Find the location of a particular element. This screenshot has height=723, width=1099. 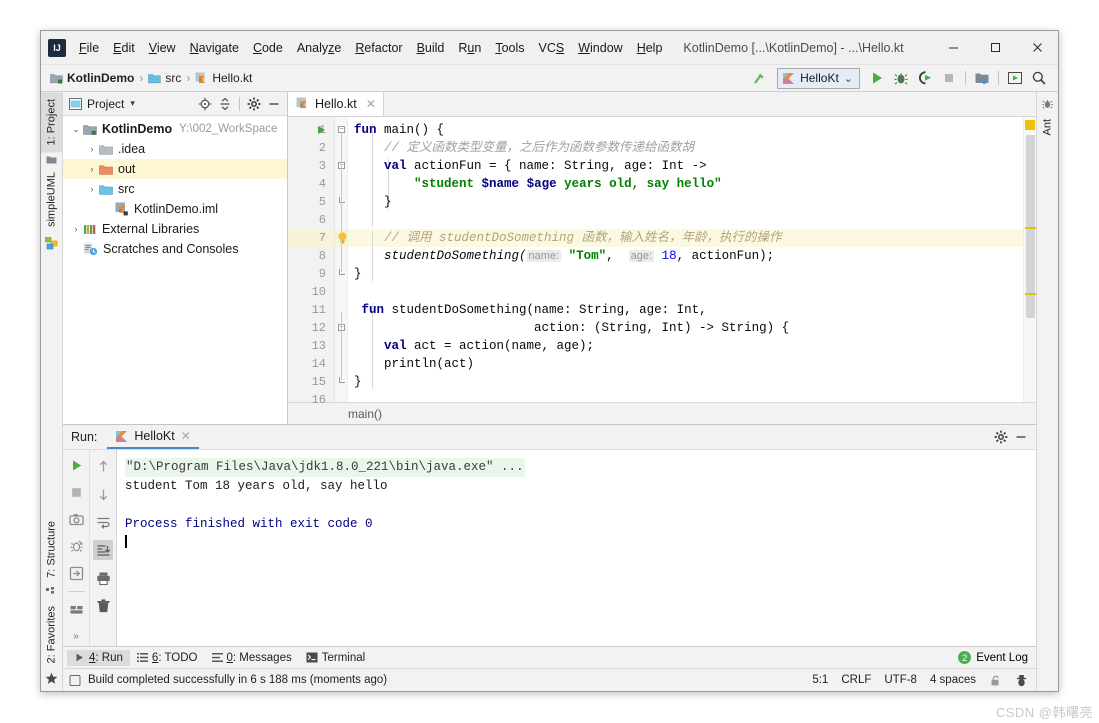

dump-threads-icon is located at coordinates (76, 519).